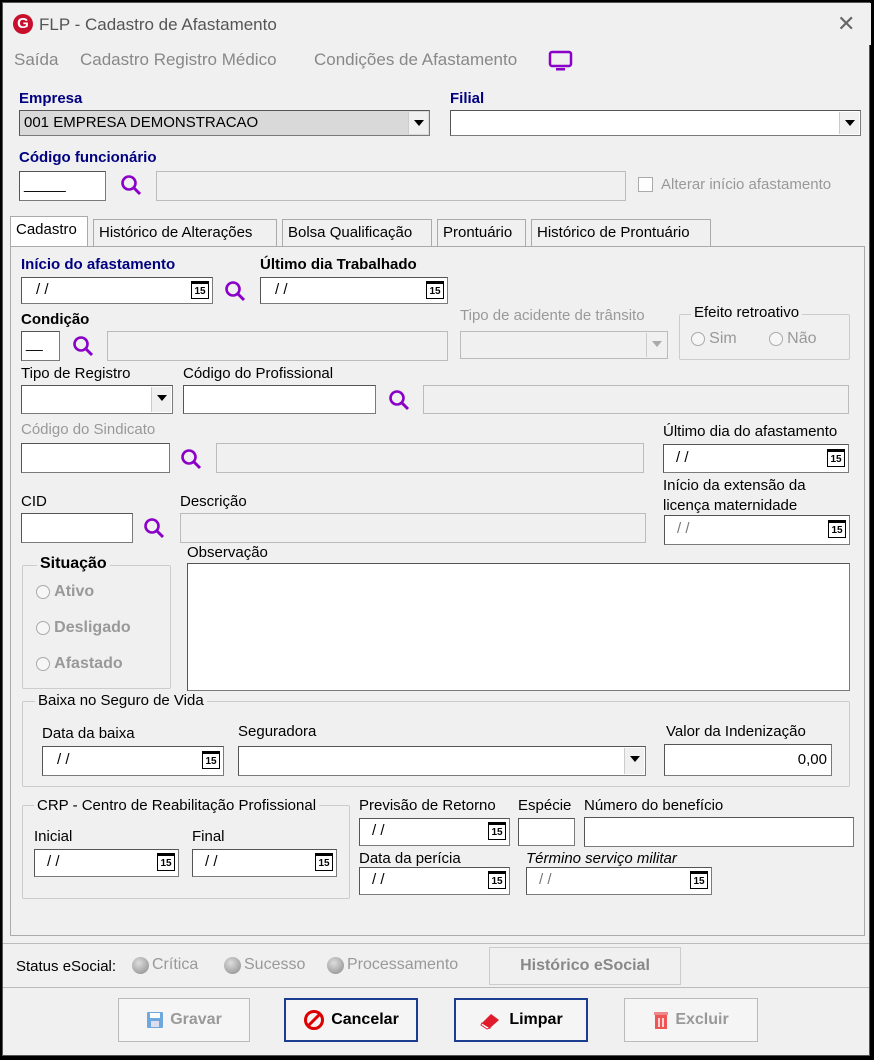 The width and height of the screenshot is (874, 1060). Describe the element at coordinates (275, 964) in the screenshot. I see `status-sucesso-label: Sucesso` at that location.